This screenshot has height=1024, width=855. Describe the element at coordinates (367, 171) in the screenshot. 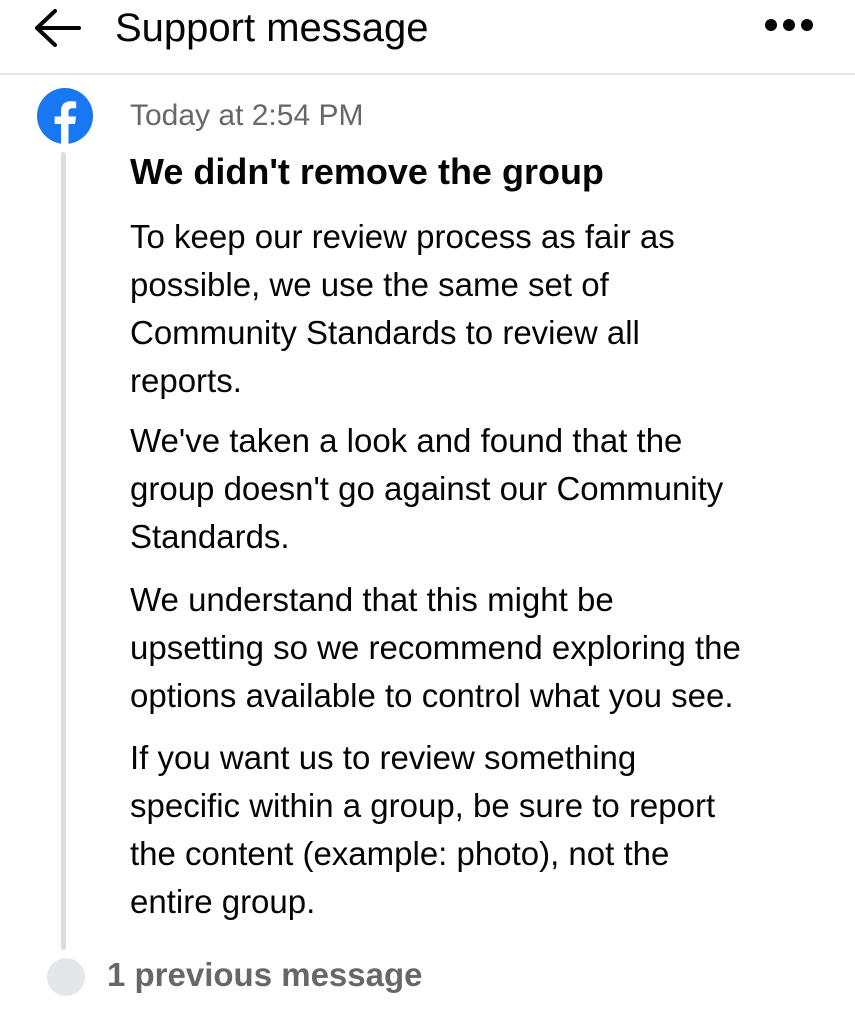

I see `message-title: We didn't remove the group` at that location.